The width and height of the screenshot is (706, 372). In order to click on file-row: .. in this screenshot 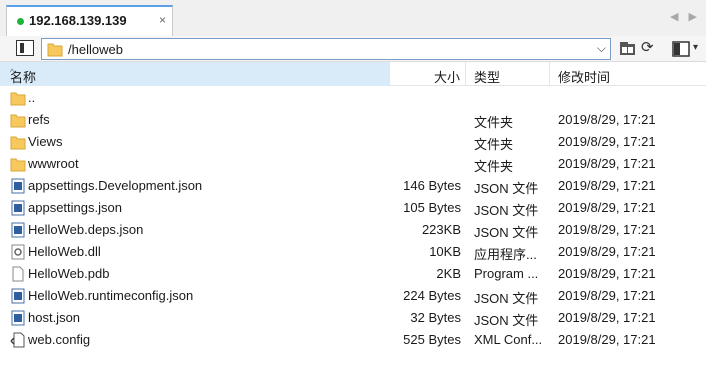, I will do `click(353, 98)`.